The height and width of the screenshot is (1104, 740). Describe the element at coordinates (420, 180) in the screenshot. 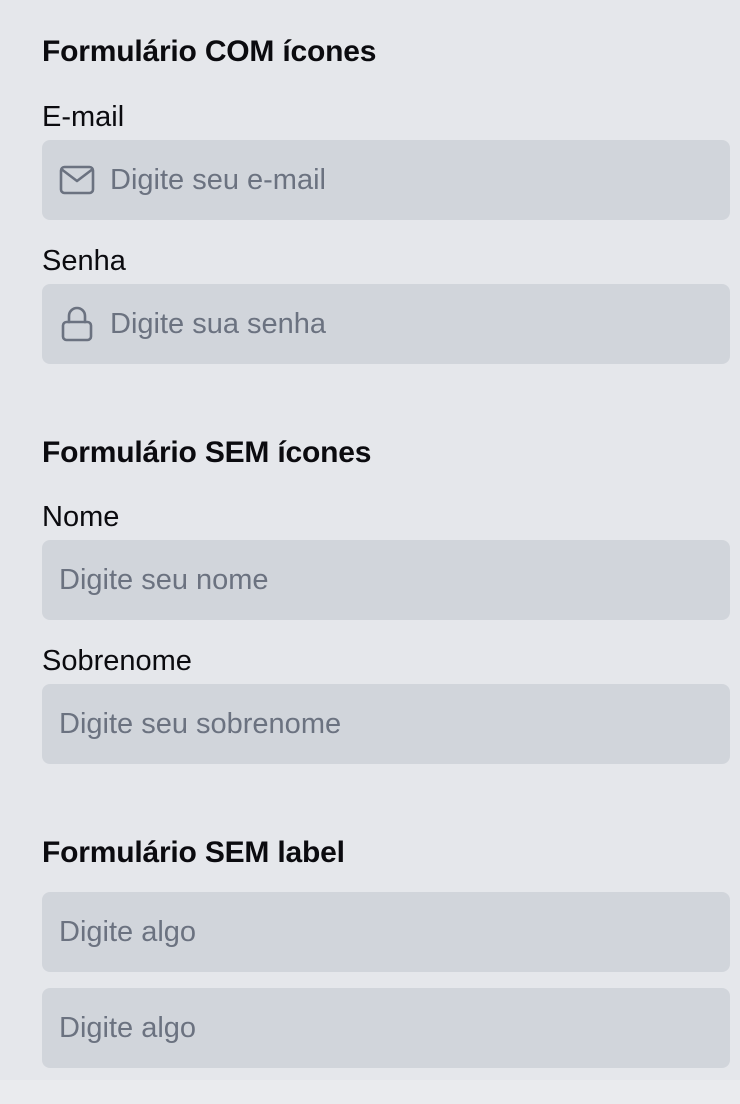

I see `email-field` at that location.